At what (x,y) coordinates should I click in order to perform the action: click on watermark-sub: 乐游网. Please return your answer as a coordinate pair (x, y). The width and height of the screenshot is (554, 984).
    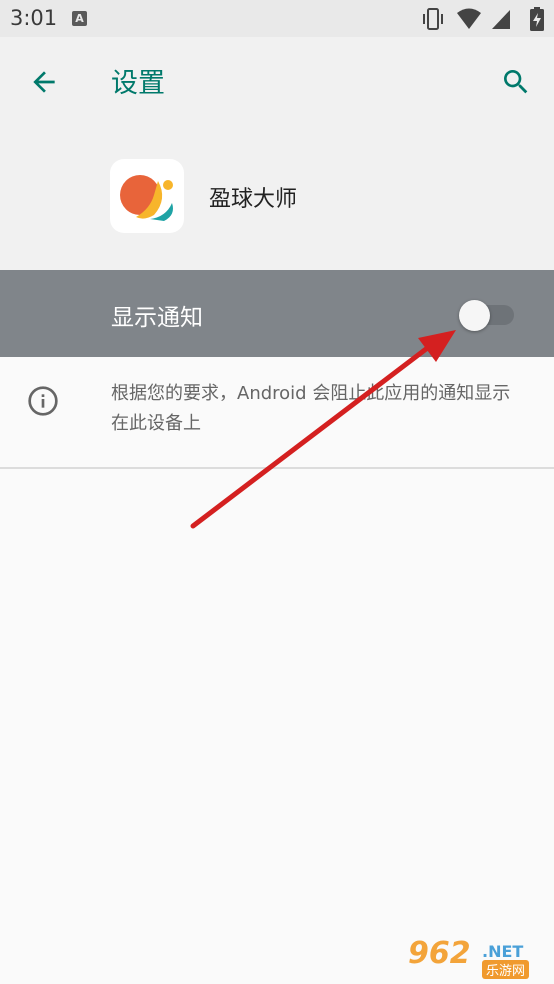
    Looking at the image, I should click on (506, 969).